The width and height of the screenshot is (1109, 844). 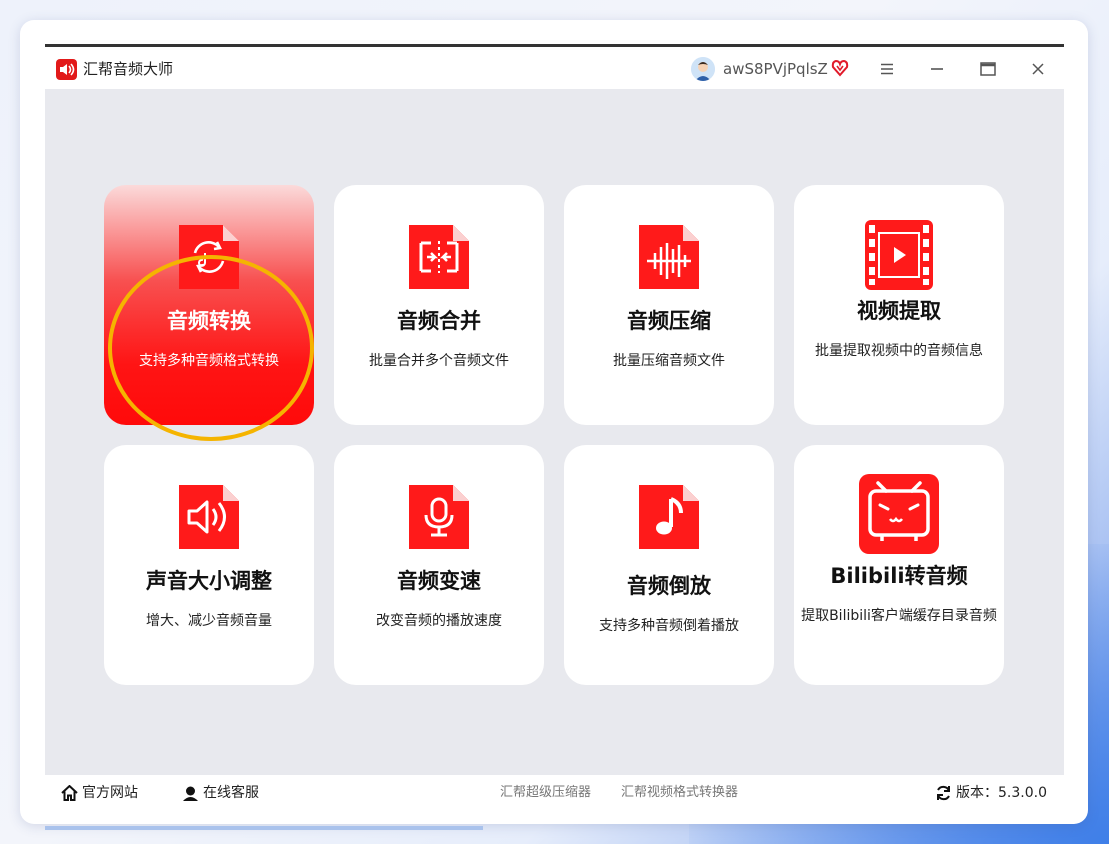 I want to click on online-support-label: 在线客服, so click(x=231, y=793).